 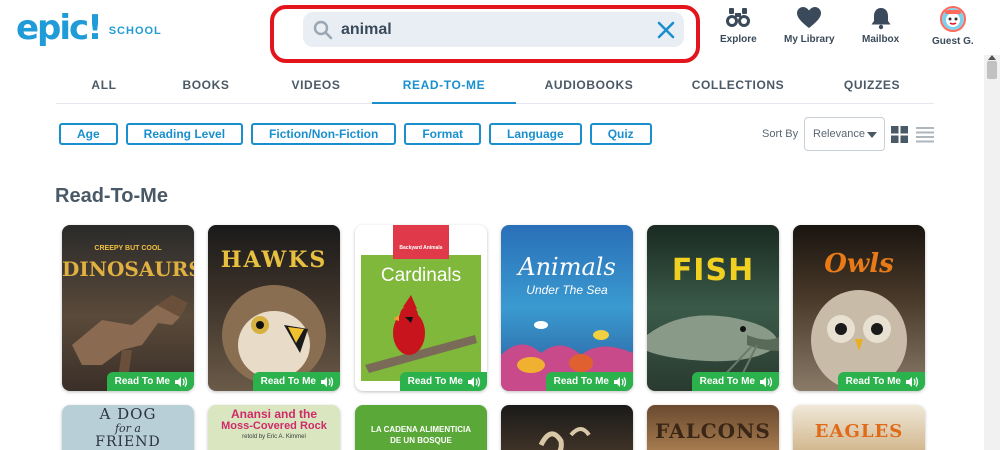 I want to click on book-card-a-dog-for-a-friend: A DOG for a FRIEND, so click(x=128, y=427).